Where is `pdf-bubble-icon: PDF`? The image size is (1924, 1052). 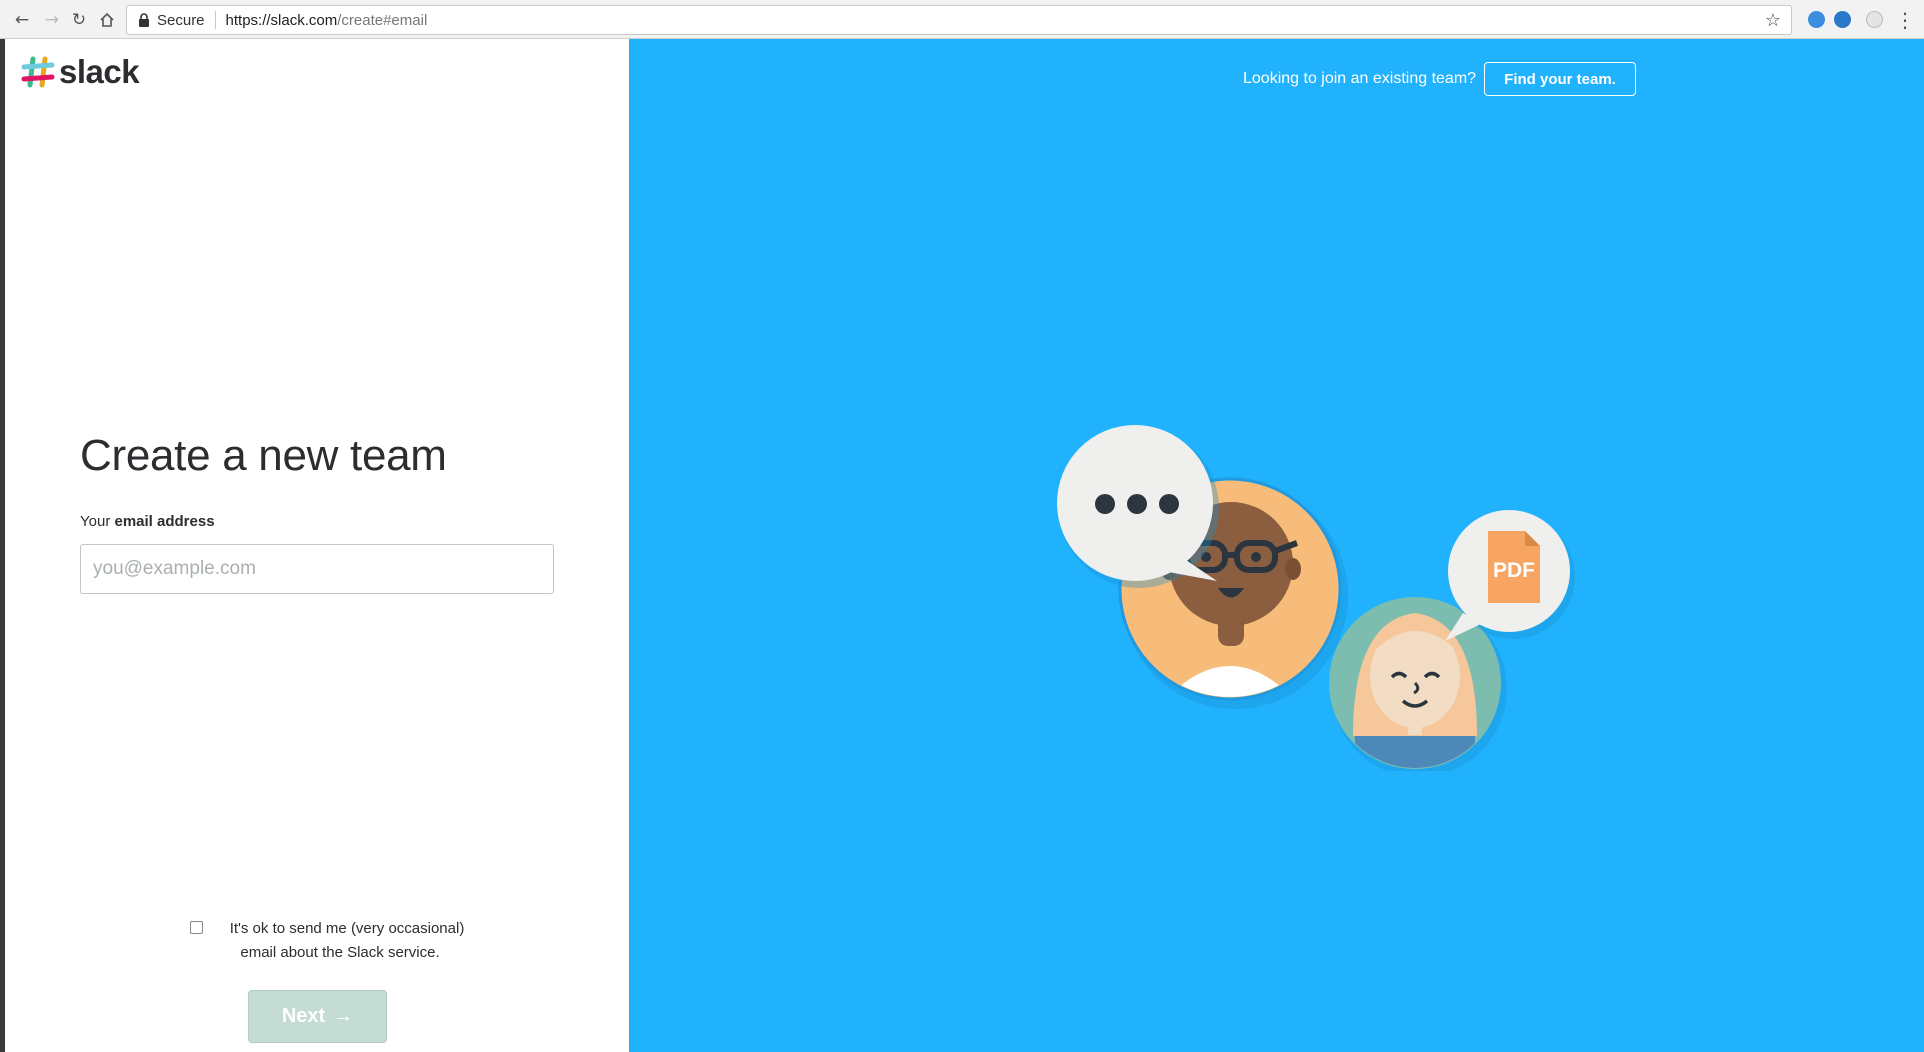
pdf-bubble-icon: PDF is located at coordinates (1510, 575).